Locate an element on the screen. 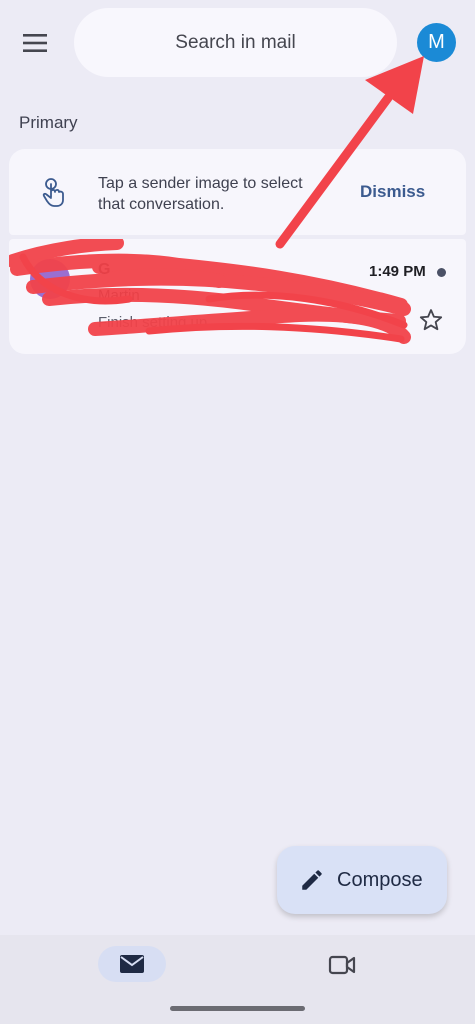 The width and height of the screenshot is (475, 1024). nav-meet-tab is located at coordinates (342, 965).